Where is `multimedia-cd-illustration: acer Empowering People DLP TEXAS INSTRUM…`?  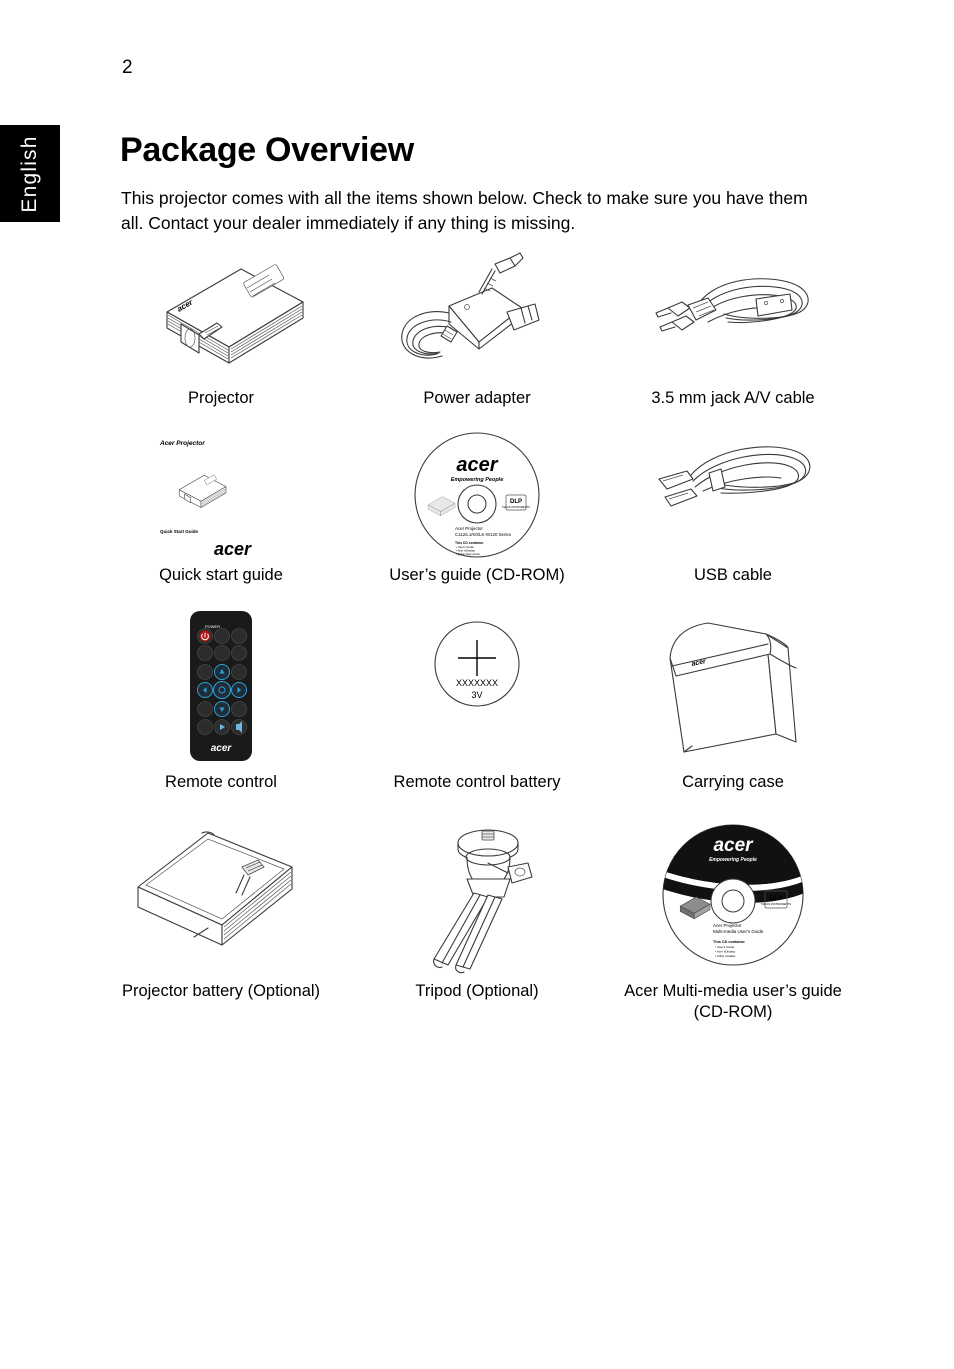 multimedia-cd-illustration: acer Empowering People DLP TEXAS INSTRUM… is located at coordinates (733, 895).